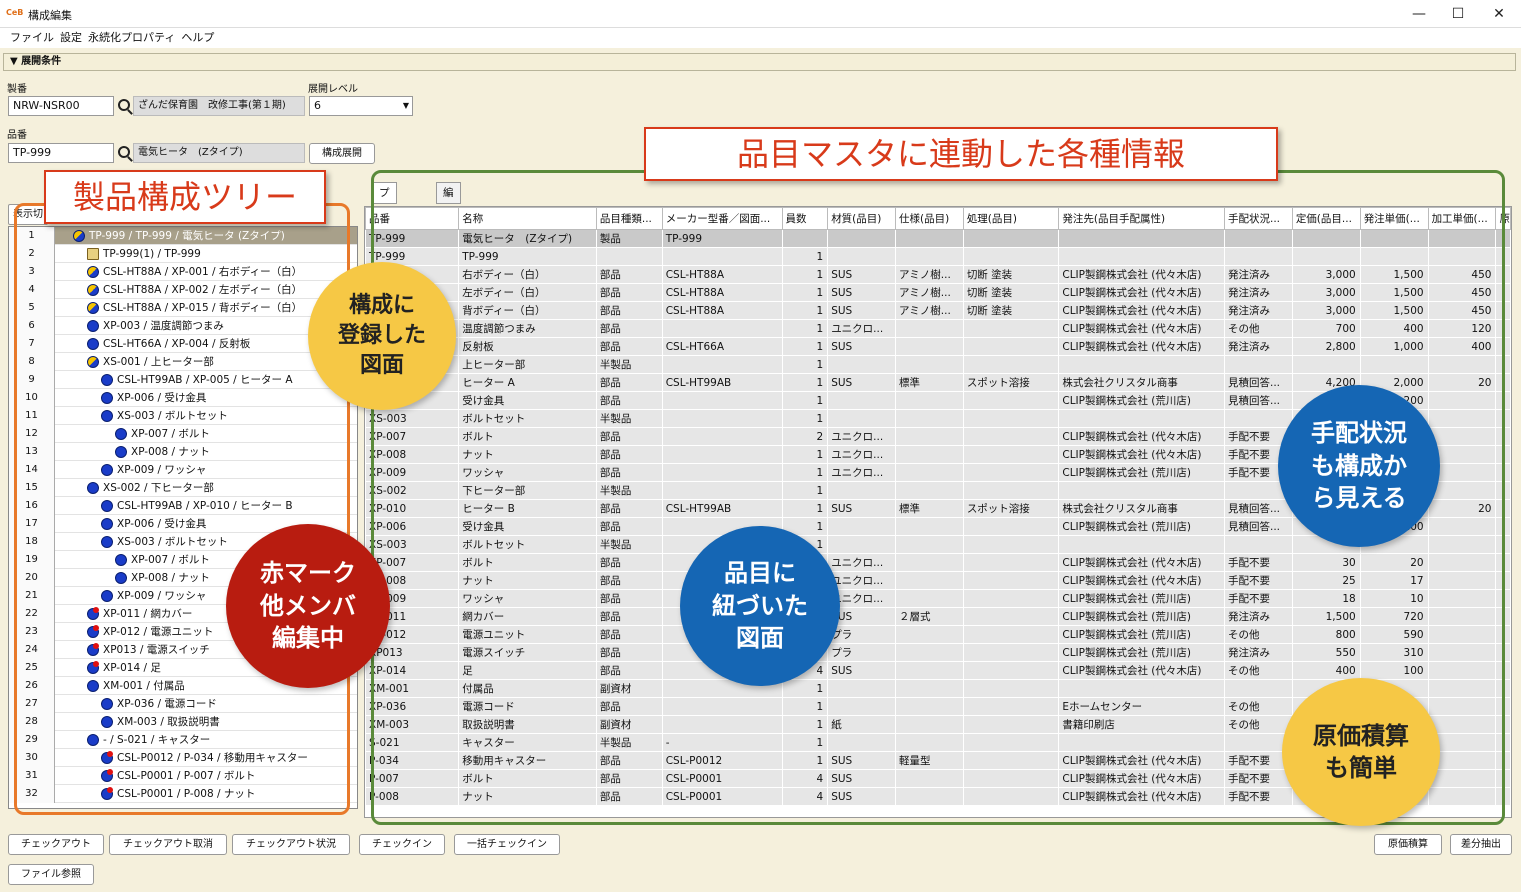 The image size is (1521, 892). What do you see at coordinates (759, 62) in the screenshot?
I see `conditions-header: ▼ 展開条件` at bounding box center [759, 62].